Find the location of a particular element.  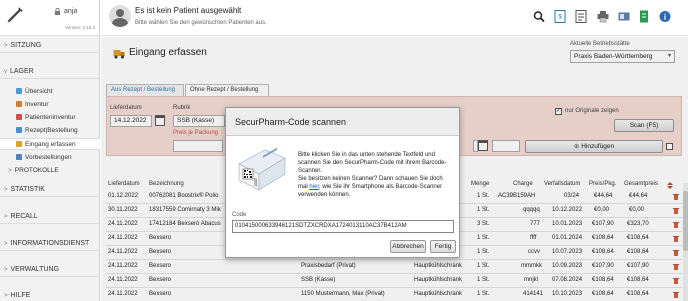

sidebar-section-lager: v LAGER is located at coordinates (50, 72).